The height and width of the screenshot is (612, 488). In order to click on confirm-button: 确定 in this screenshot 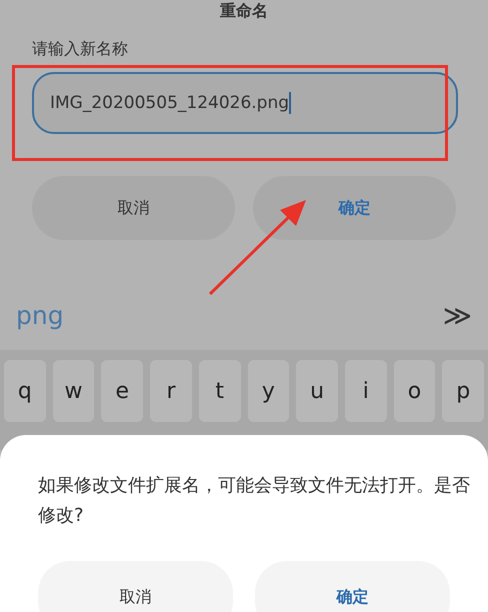, I will do `click(352, 586)`.